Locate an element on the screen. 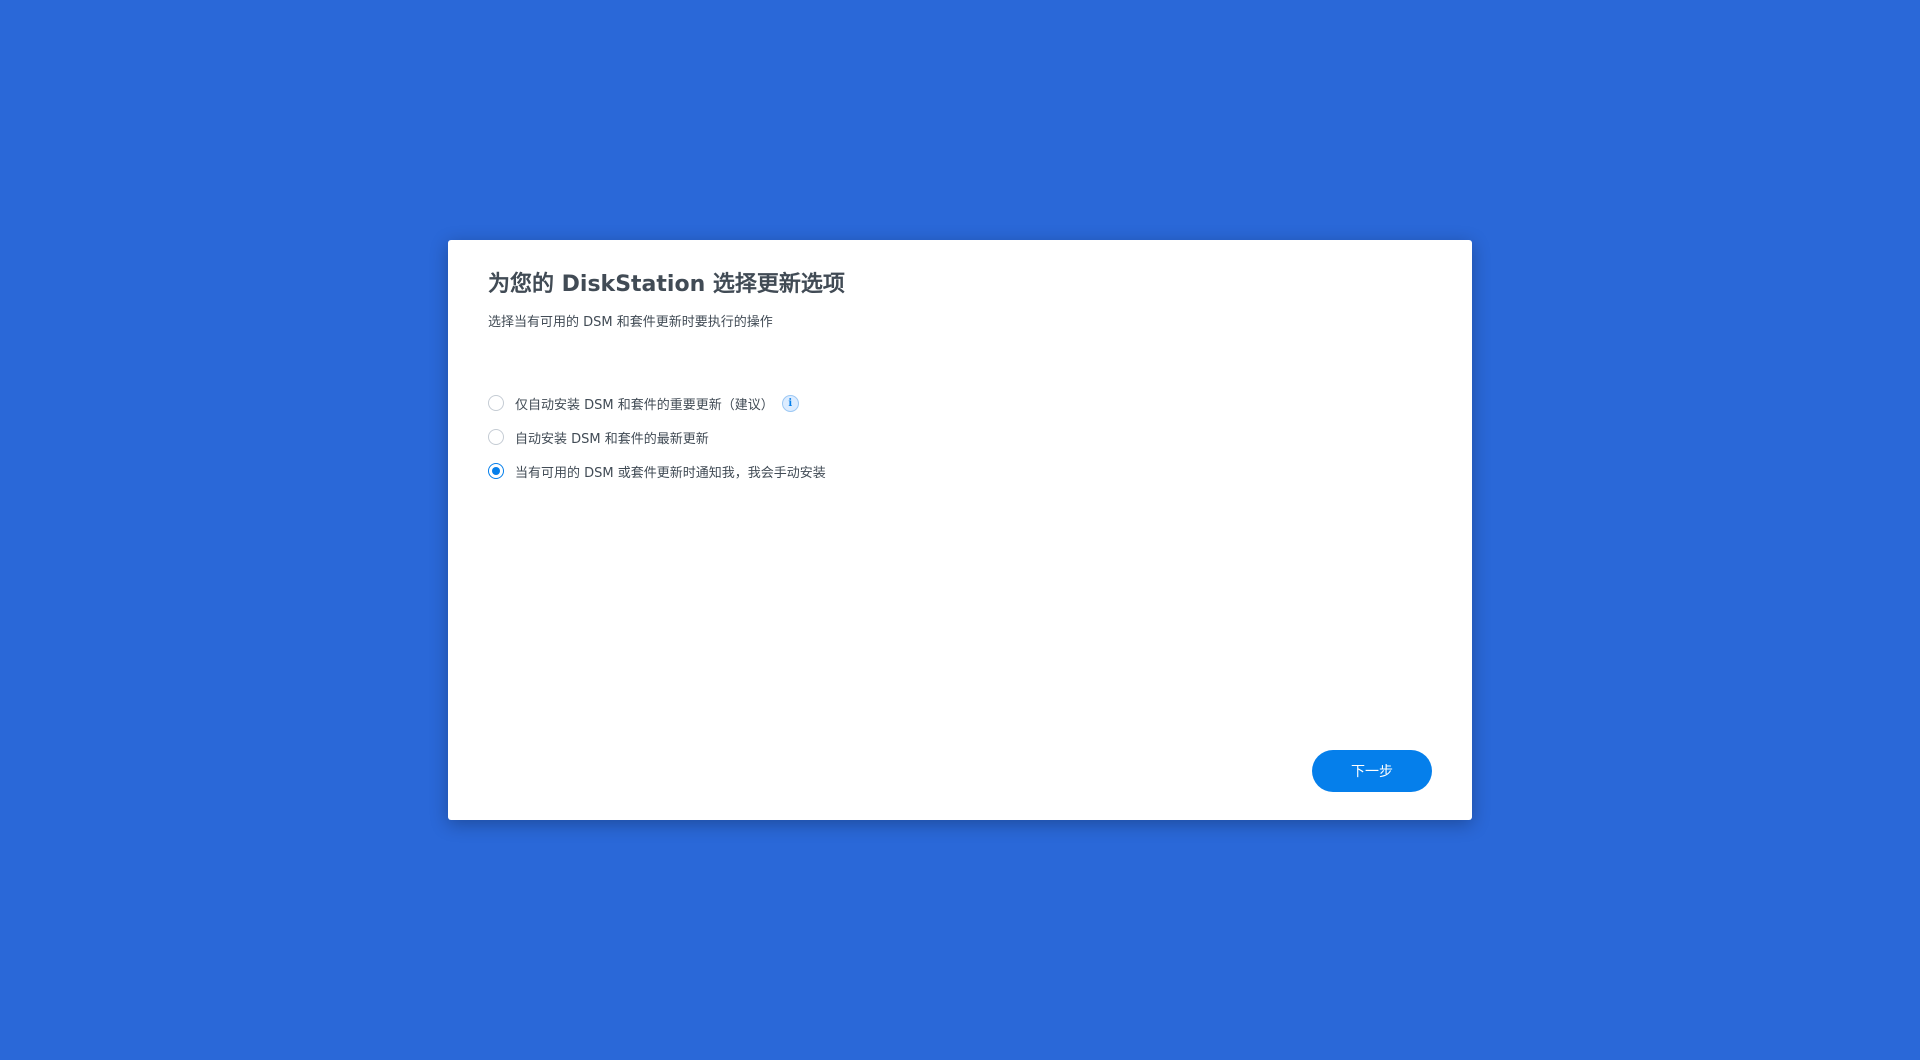  option-label: 当有可用的 DSM 或套件更新时通知我，我会手动安装 is located at coordinates (670, 471).